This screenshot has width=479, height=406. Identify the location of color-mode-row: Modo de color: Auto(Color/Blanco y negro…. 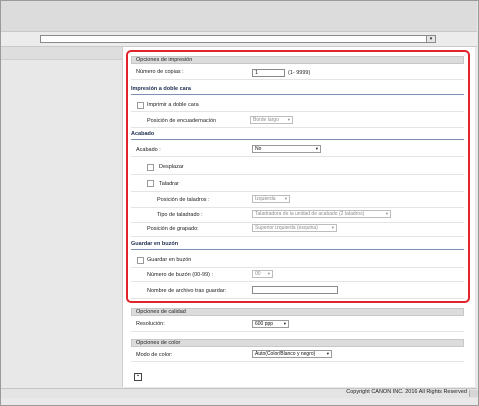
(297, 355).